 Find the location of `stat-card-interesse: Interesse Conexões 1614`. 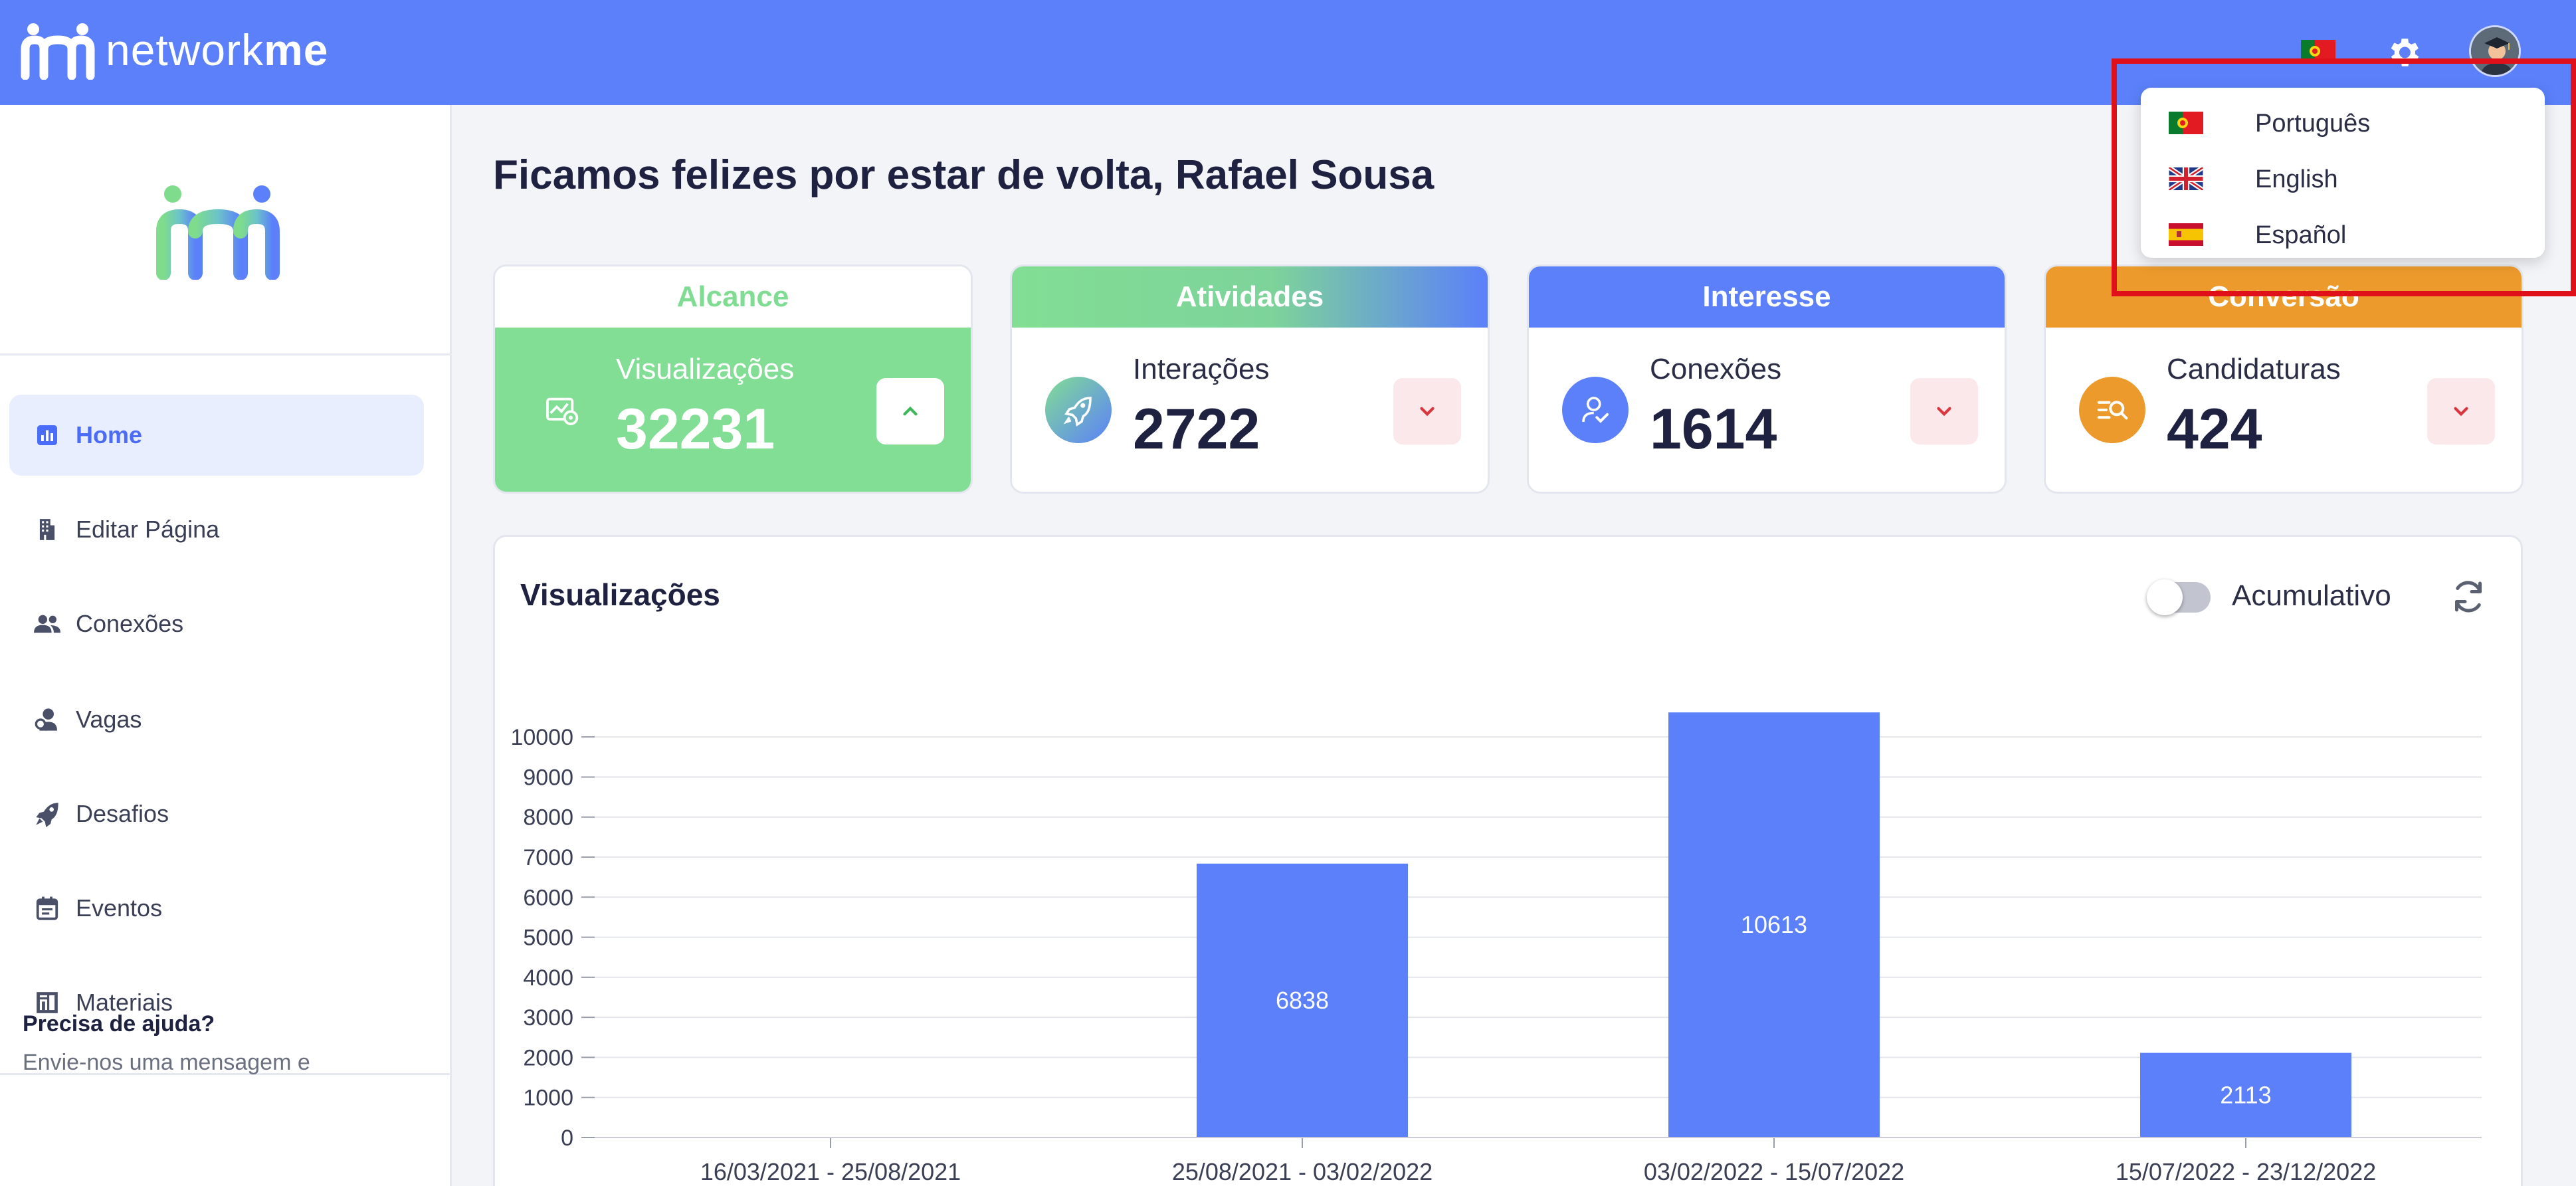

stat-card-interesse: Interesse Conexões 1614 is located at coordinates (1767, 379).